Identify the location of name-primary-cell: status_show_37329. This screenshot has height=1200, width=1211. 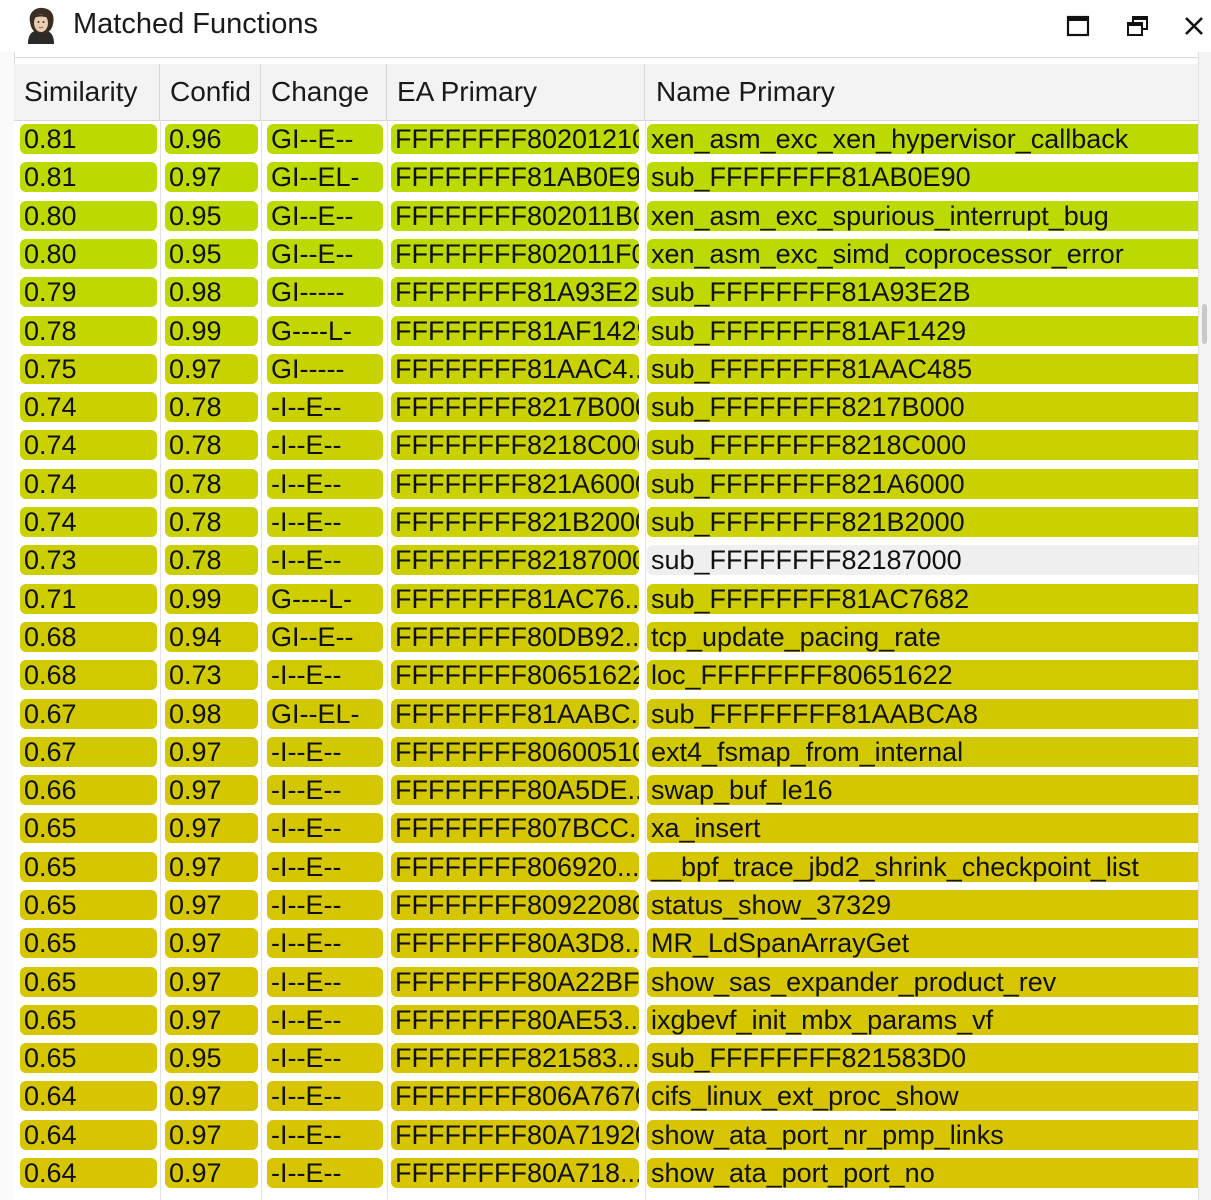
(922, 905).